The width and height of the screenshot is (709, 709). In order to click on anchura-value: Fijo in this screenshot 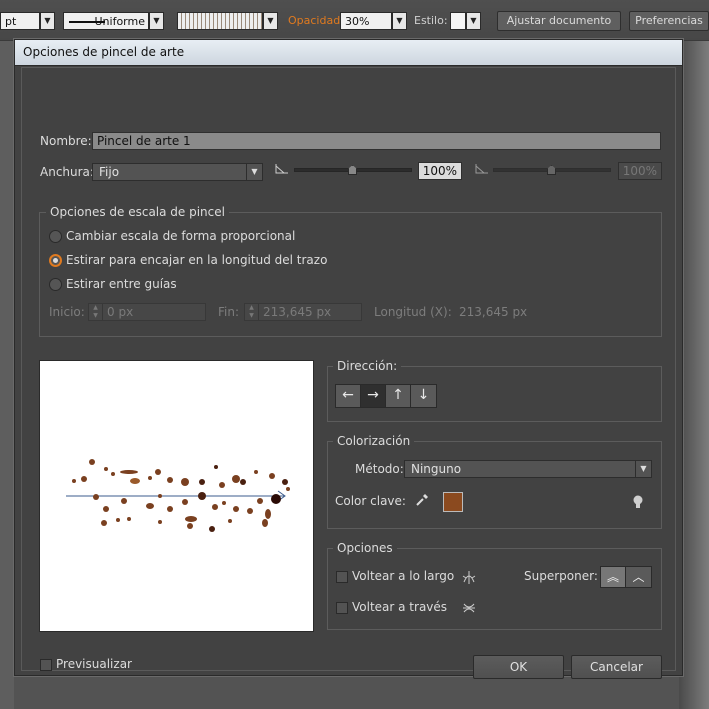, I will do `click(109, 172)`.